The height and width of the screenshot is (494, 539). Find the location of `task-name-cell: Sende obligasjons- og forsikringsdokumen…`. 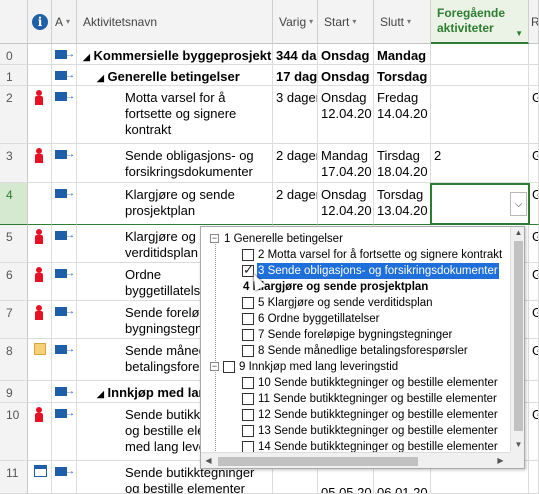

task-name-cell: Sende obligasjons- og forsikringsdokumen… is located at coordinates (175, 163).